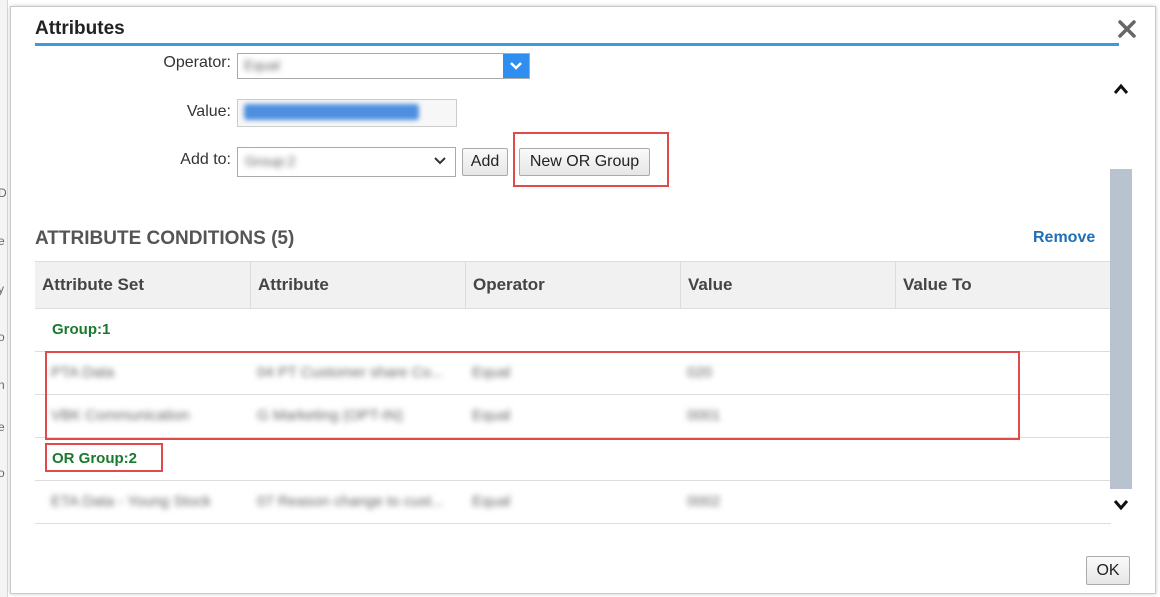  I want to click on value-selected-token, so click(331, 112).